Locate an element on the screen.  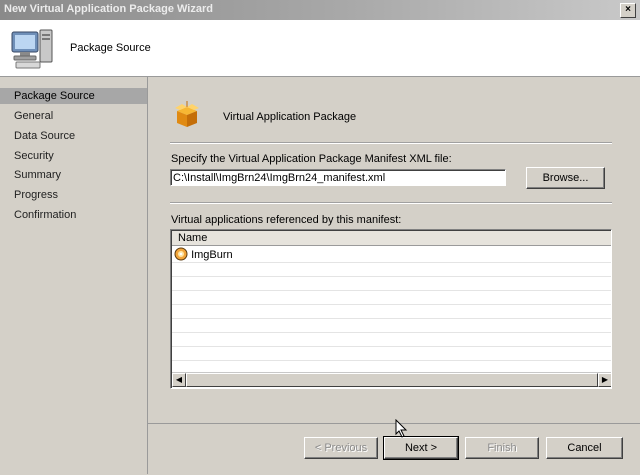
package-icon is located at coordinates (187, 115).